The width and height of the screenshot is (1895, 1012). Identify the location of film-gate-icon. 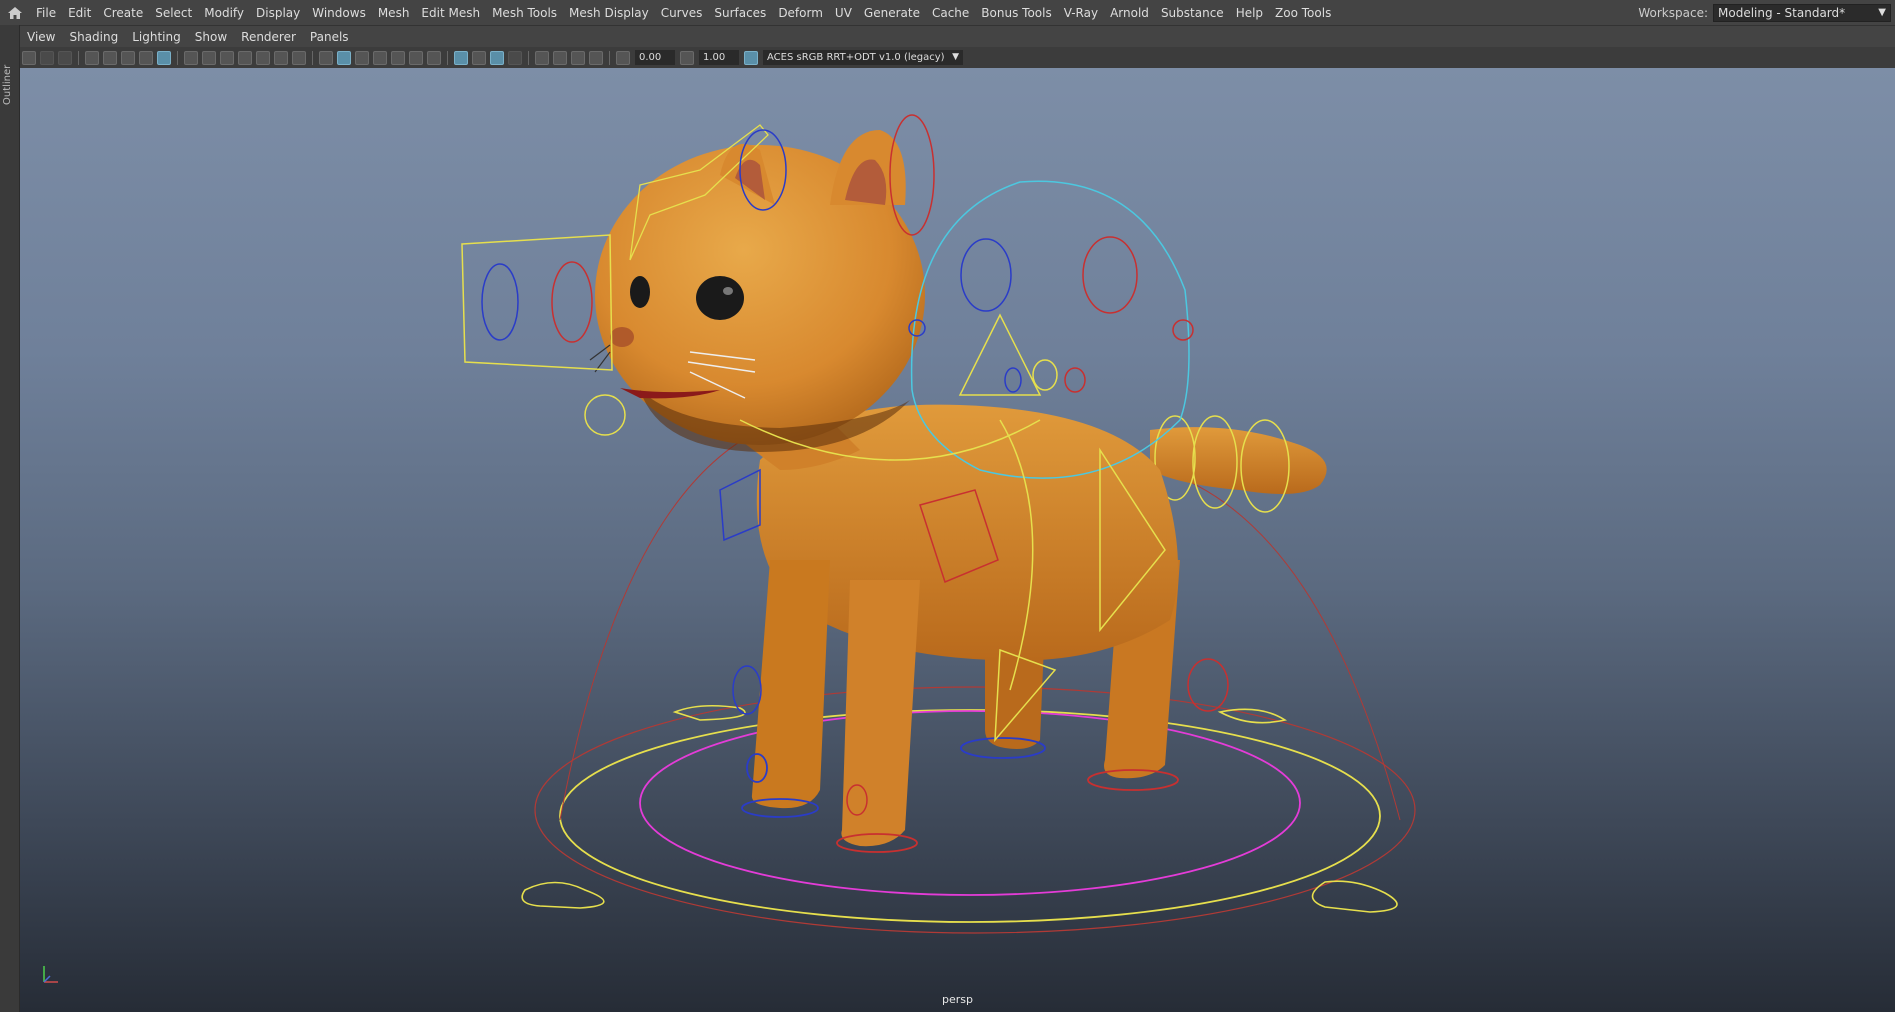
(209, 57).